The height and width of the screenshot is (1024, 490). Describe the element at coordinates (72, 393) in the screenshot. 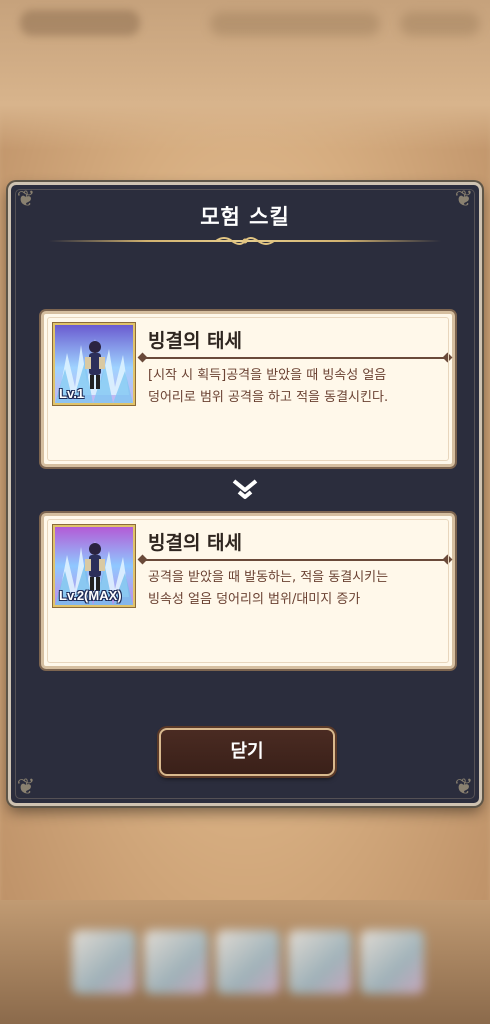

I see `skill-level-label: Lv.1` at that location.